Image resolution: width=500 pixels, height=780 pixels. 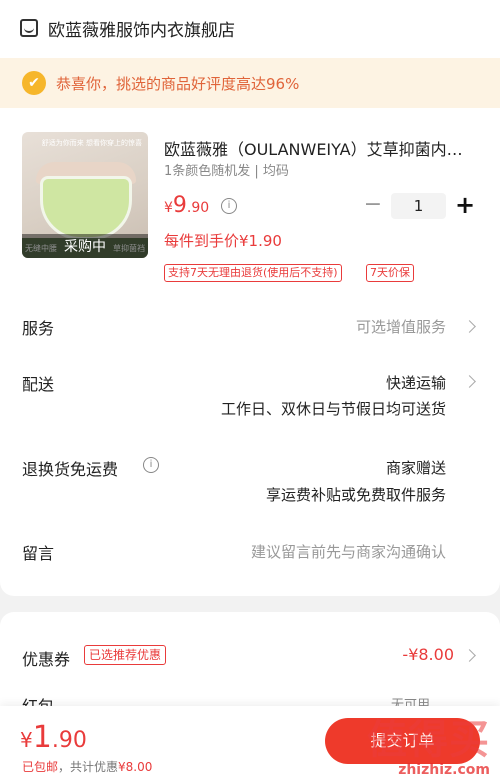 I want to click on checkout-note: 已包邮，共计优惠¥8.00, so click(x=87, y=766).